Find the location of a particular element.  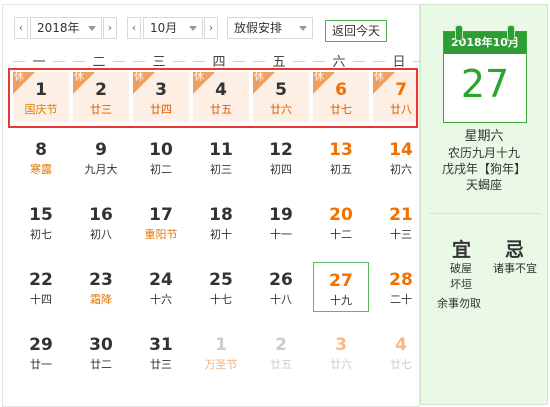

lunar-date: 九月大 is located at coordinates (101, 169).